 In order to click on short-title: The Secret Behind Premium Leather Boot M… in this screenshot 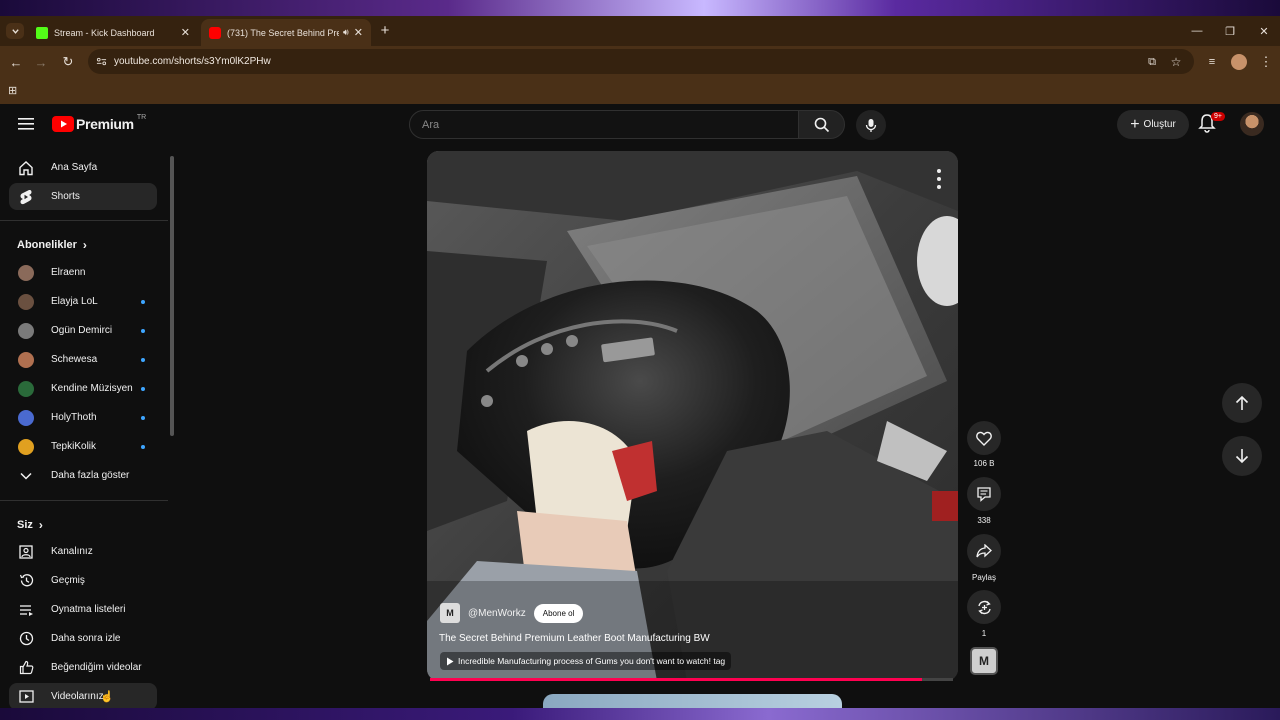, I will do `click(574, 638)`.